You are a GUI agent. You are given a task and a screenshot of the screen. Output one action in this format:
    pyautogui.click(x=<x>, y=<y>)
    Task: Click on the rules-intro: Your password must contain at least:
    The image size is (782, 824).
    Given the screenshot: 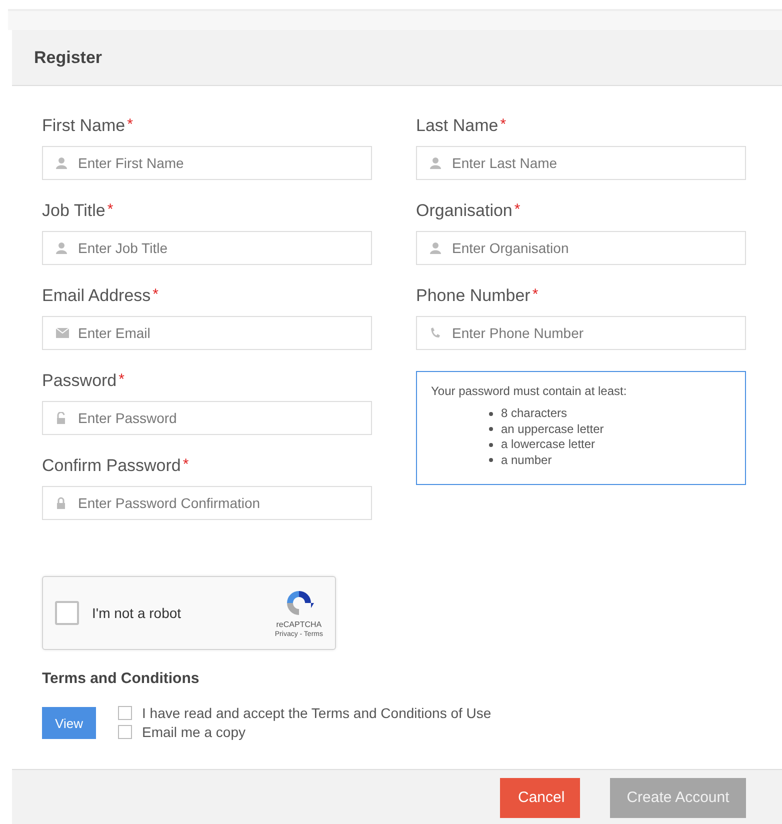 What is the action you would take?
    pyautogui.click(x=529, y=391)
    